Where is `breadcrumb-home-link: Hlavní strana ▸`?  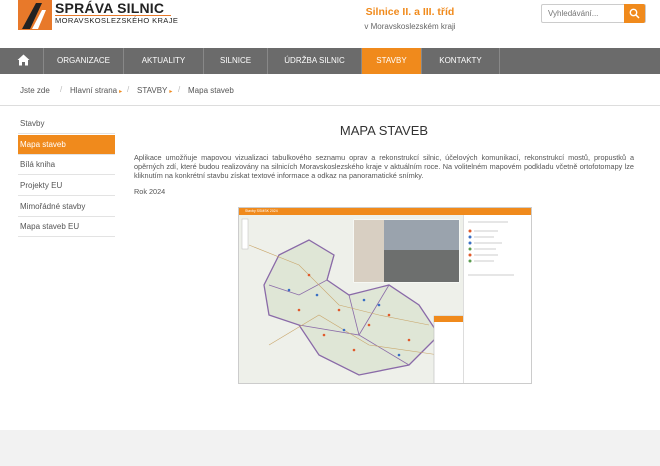 breadcrumb-home-link: Hlavní strana ▸ is located at coordinates (96, 90).